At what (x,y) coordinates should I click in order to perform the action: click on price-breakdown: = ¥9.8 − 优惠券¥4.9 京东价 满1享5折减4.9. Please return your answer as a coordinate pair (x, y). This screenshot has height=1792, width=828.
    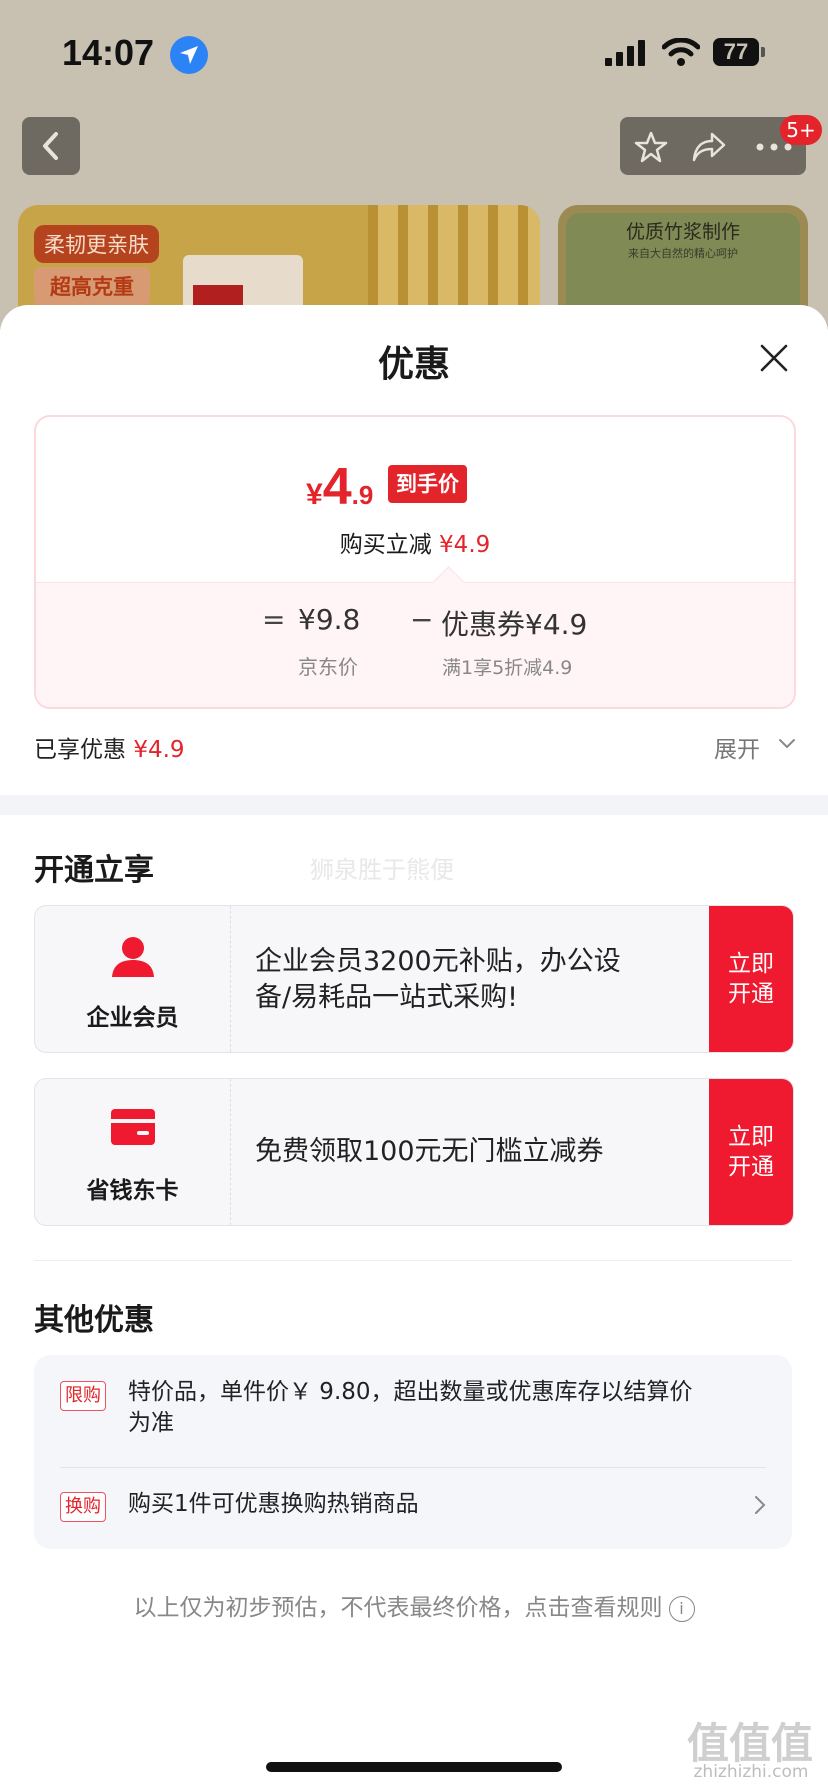
    Looking at the image, I should click on (415, 636).